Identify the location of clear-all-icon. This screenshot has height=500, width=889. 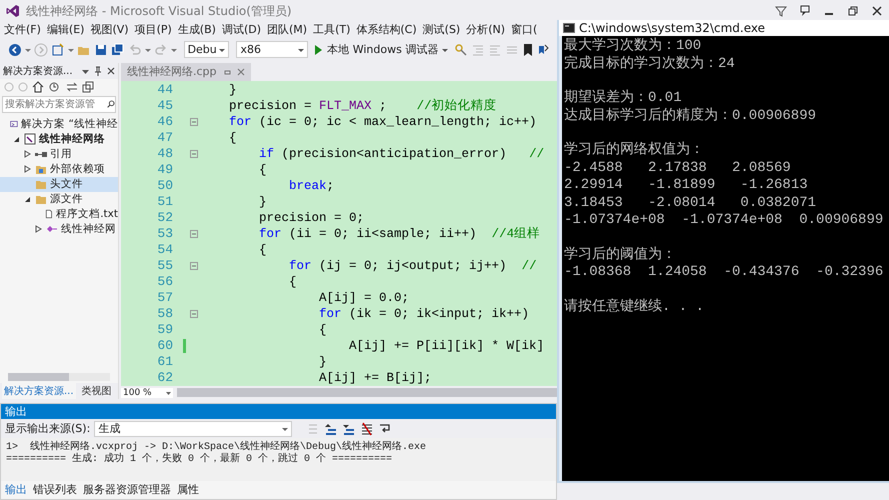
(367, 429).